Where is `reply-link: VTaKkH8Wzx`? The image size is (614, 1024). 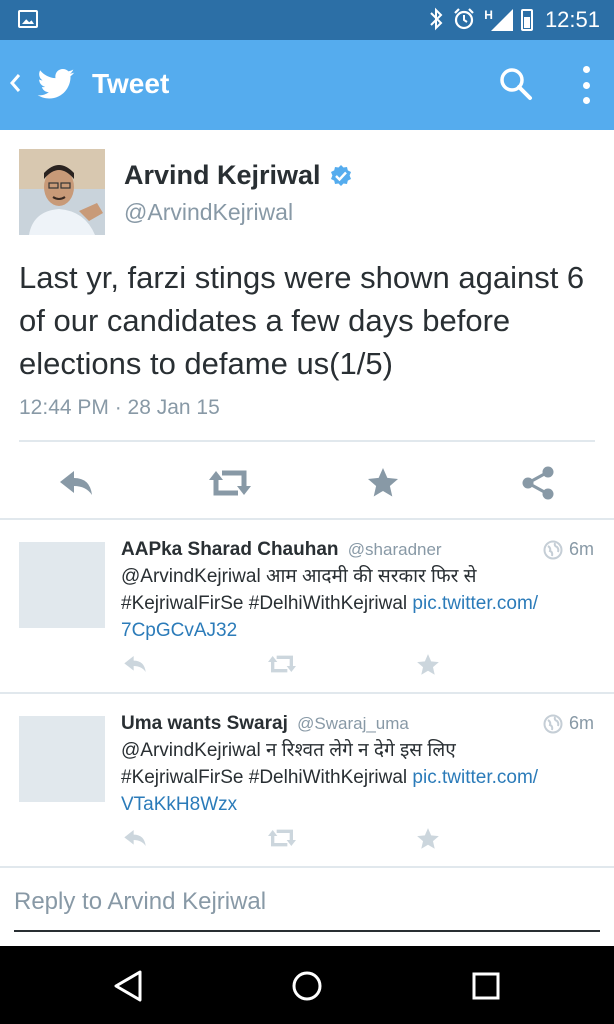 reply-link: VTaKkH8Wzx is located at coordinates (356, 804).